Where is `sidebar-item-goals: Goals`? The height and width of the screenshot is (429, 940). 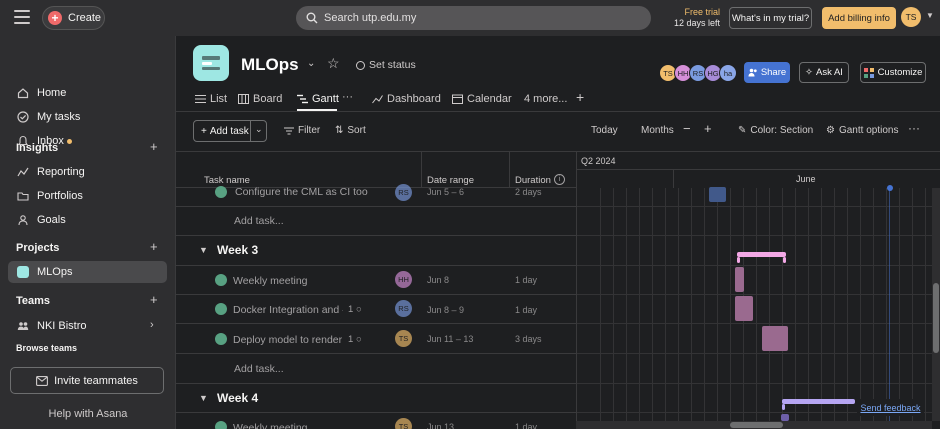 sidebar-item-goals: Goals is located at coordinates (88, 220).